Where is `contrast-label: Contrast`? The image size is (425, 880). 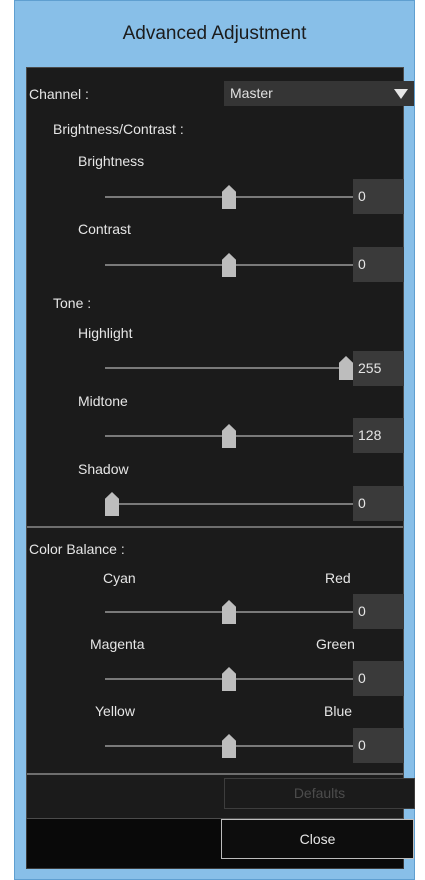
contrast-label: Contrast is located at coordinates (104, 229).